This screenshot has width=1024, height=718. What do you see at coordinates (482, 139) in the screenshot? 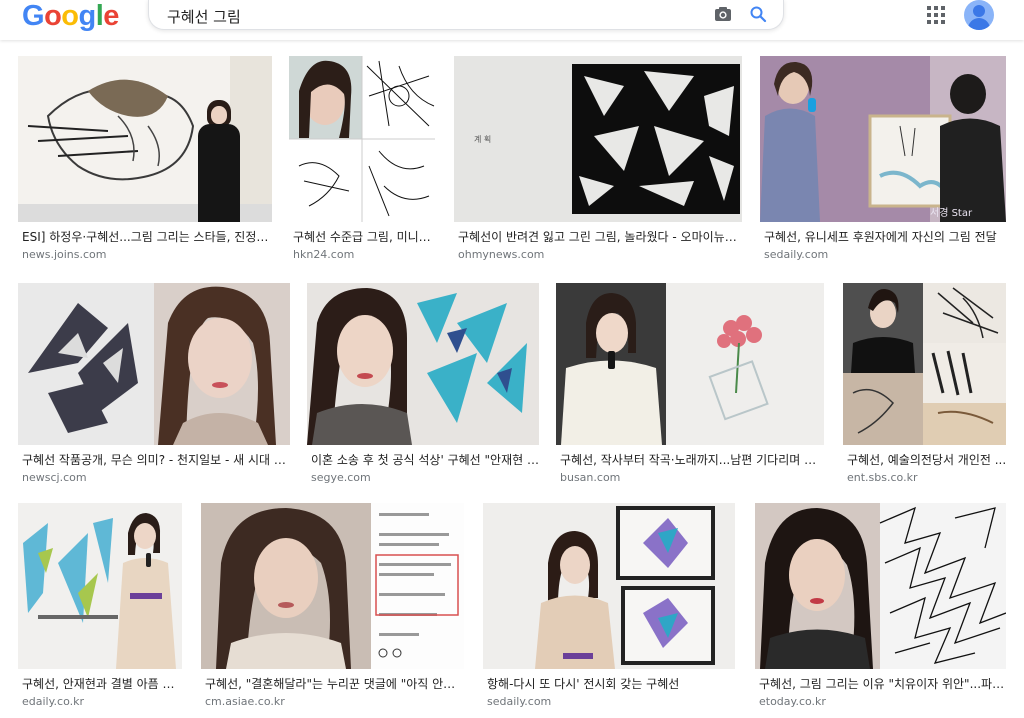
I see `svg-text: 계 획` at bounding box center [482, 139].